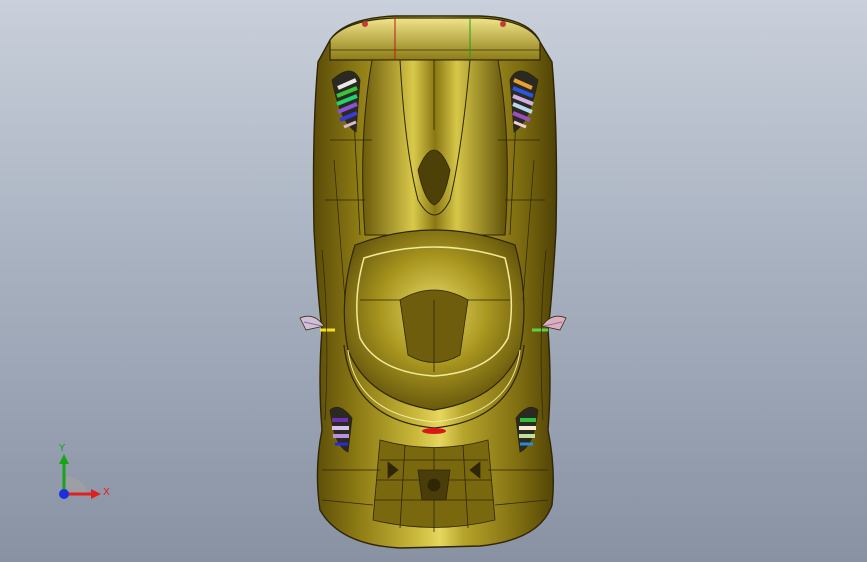 The image size is (867, 562). Describe the element at coordinates (96, 494) in the screenshot. I see `x-axis-arrow` at that location.